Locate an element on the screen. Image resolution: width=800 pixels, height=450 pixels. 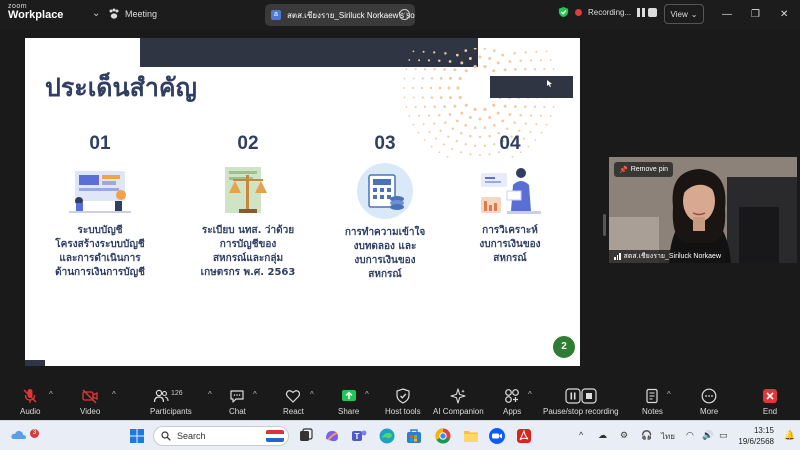
apps-button: Apps ^ is located at coordinates (517, 402).